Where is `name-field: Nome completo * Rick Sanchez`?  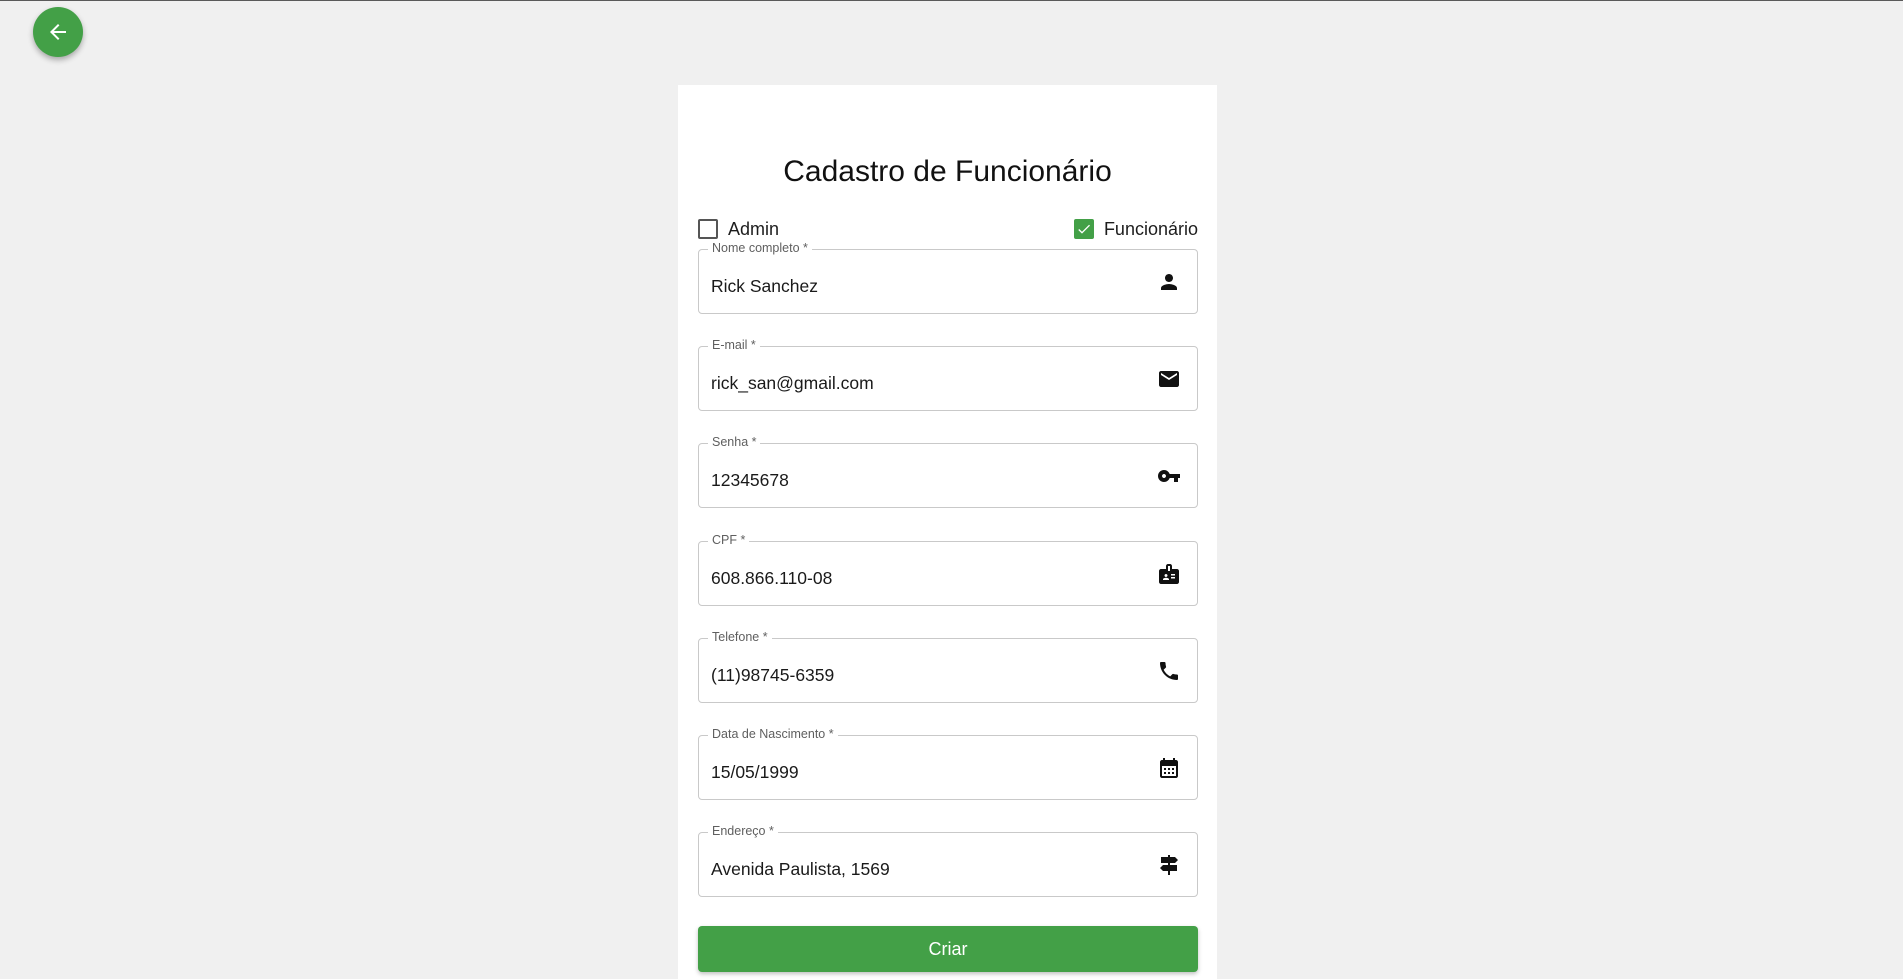 name-field: Nome completo * Rick Sanchez is located at coordinates (948, 277).